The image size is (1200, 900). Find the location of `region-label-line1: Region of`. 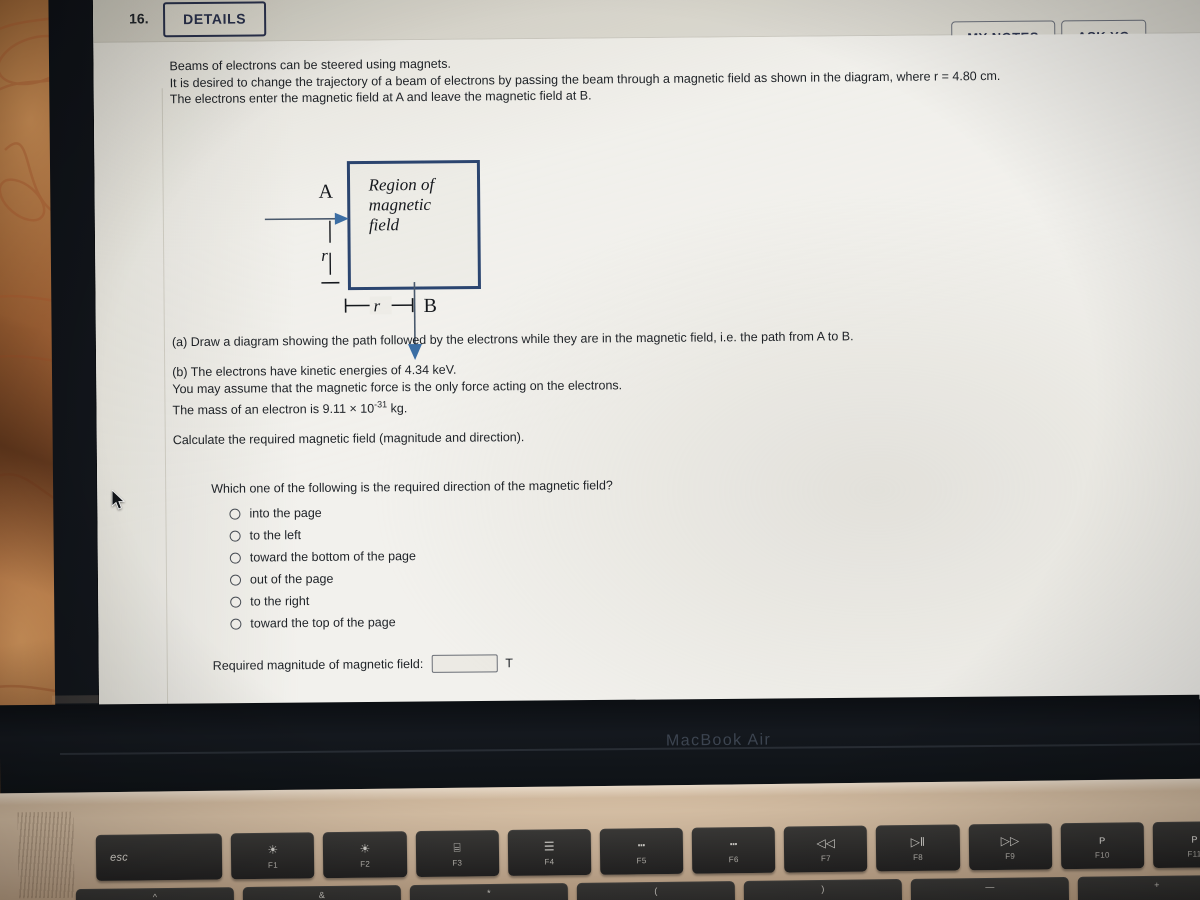

region-label-line1: Region of is located at coordinates (401, 185).